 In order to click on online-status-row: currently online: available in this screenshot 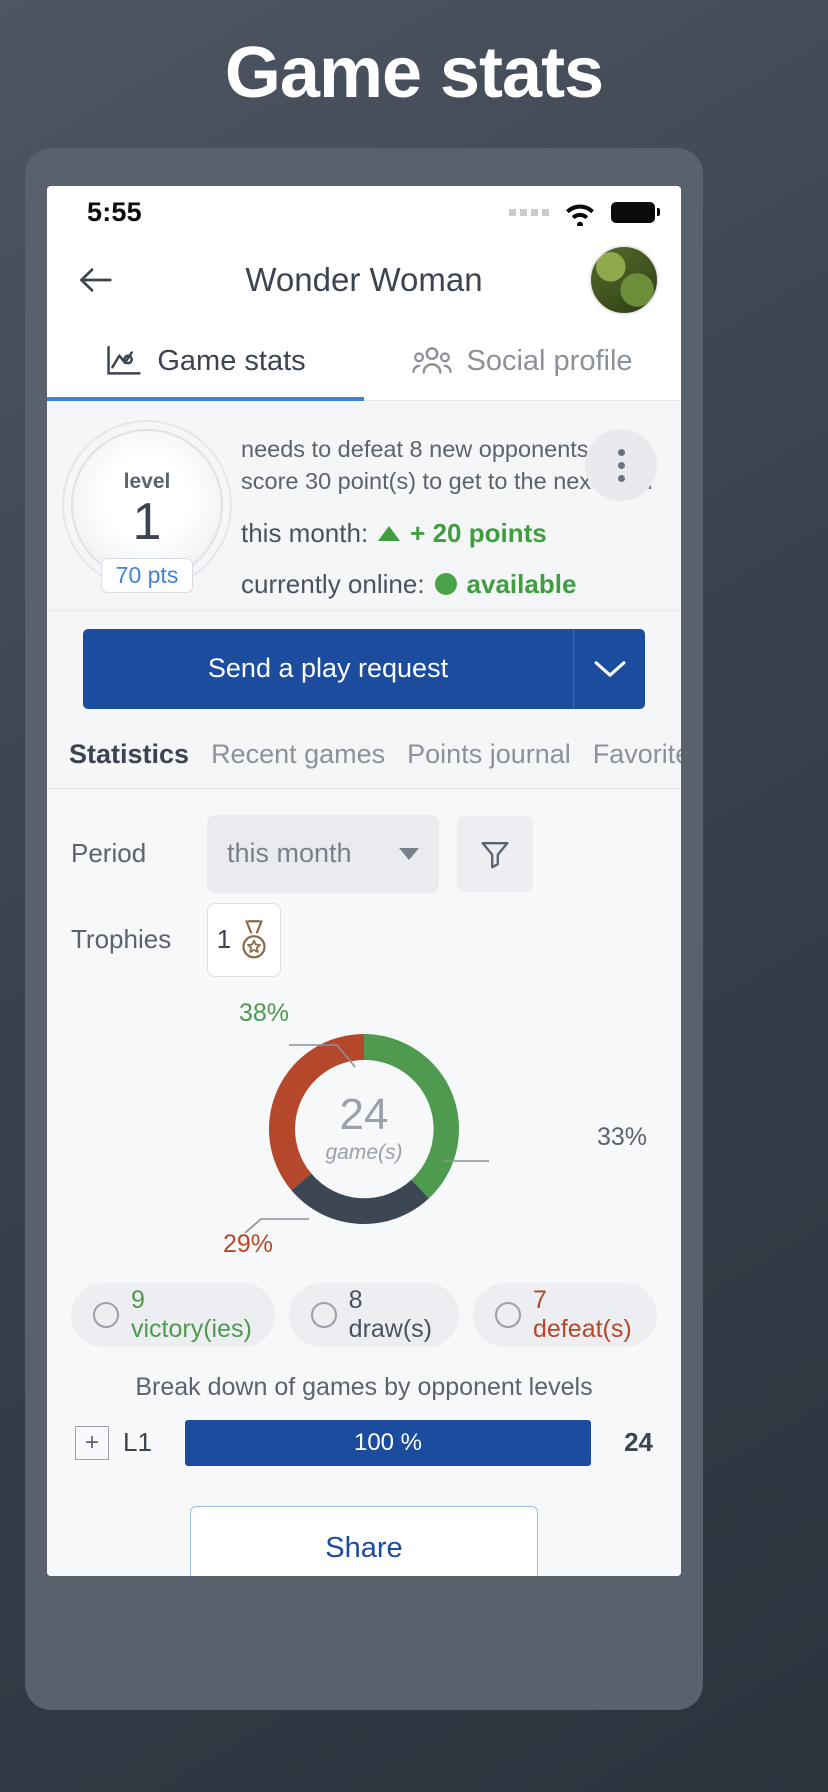, I will do `click(449, 584)`.